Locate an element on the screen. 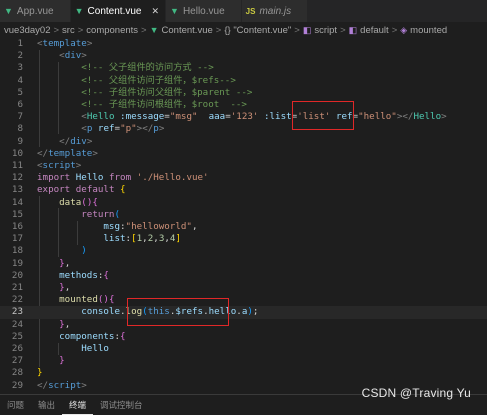 This screenshot has width=487, height=415. code-line: 8 <p ref="p"></p> is located at coordinates (243, 129).